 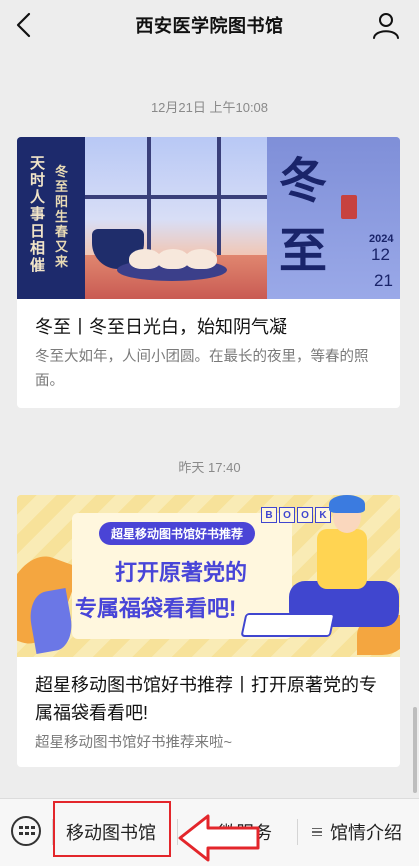 What do you see at coordinates (349, 207) in the screenshot?
I see `red-seal-stamp` at bounding box center [349, 207].